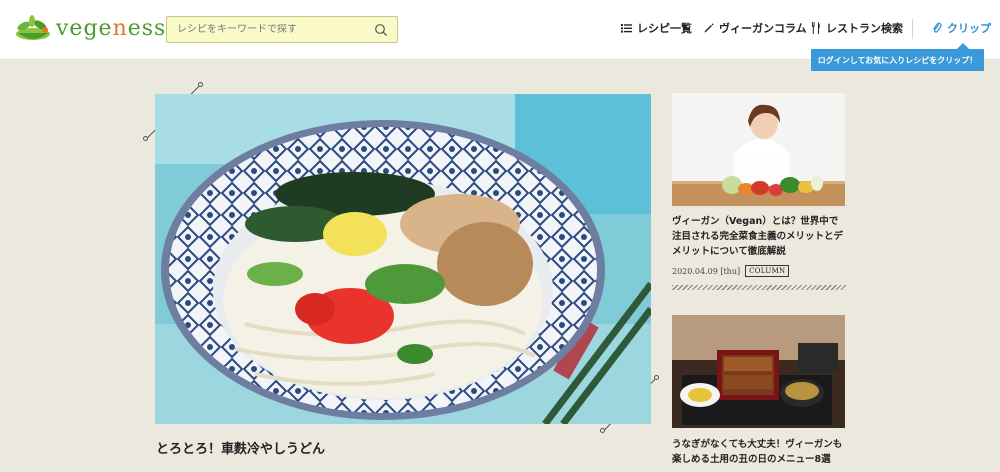 Image resolution: width=1000 pixels, height=472 pixels. Describe the element at coordinates (664, 28) in the screenshot. I see `nav-recipes-label: レシピ一覧` at that location.